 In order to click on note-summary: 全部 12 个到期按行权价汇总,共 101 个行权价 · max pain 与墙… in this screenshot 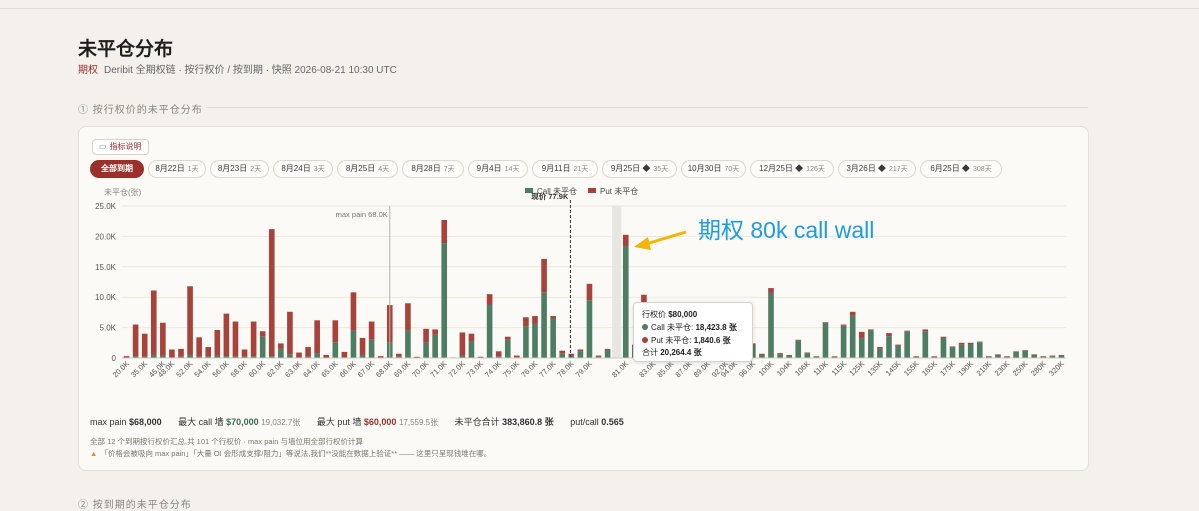, I will do `click(226, 441)`.